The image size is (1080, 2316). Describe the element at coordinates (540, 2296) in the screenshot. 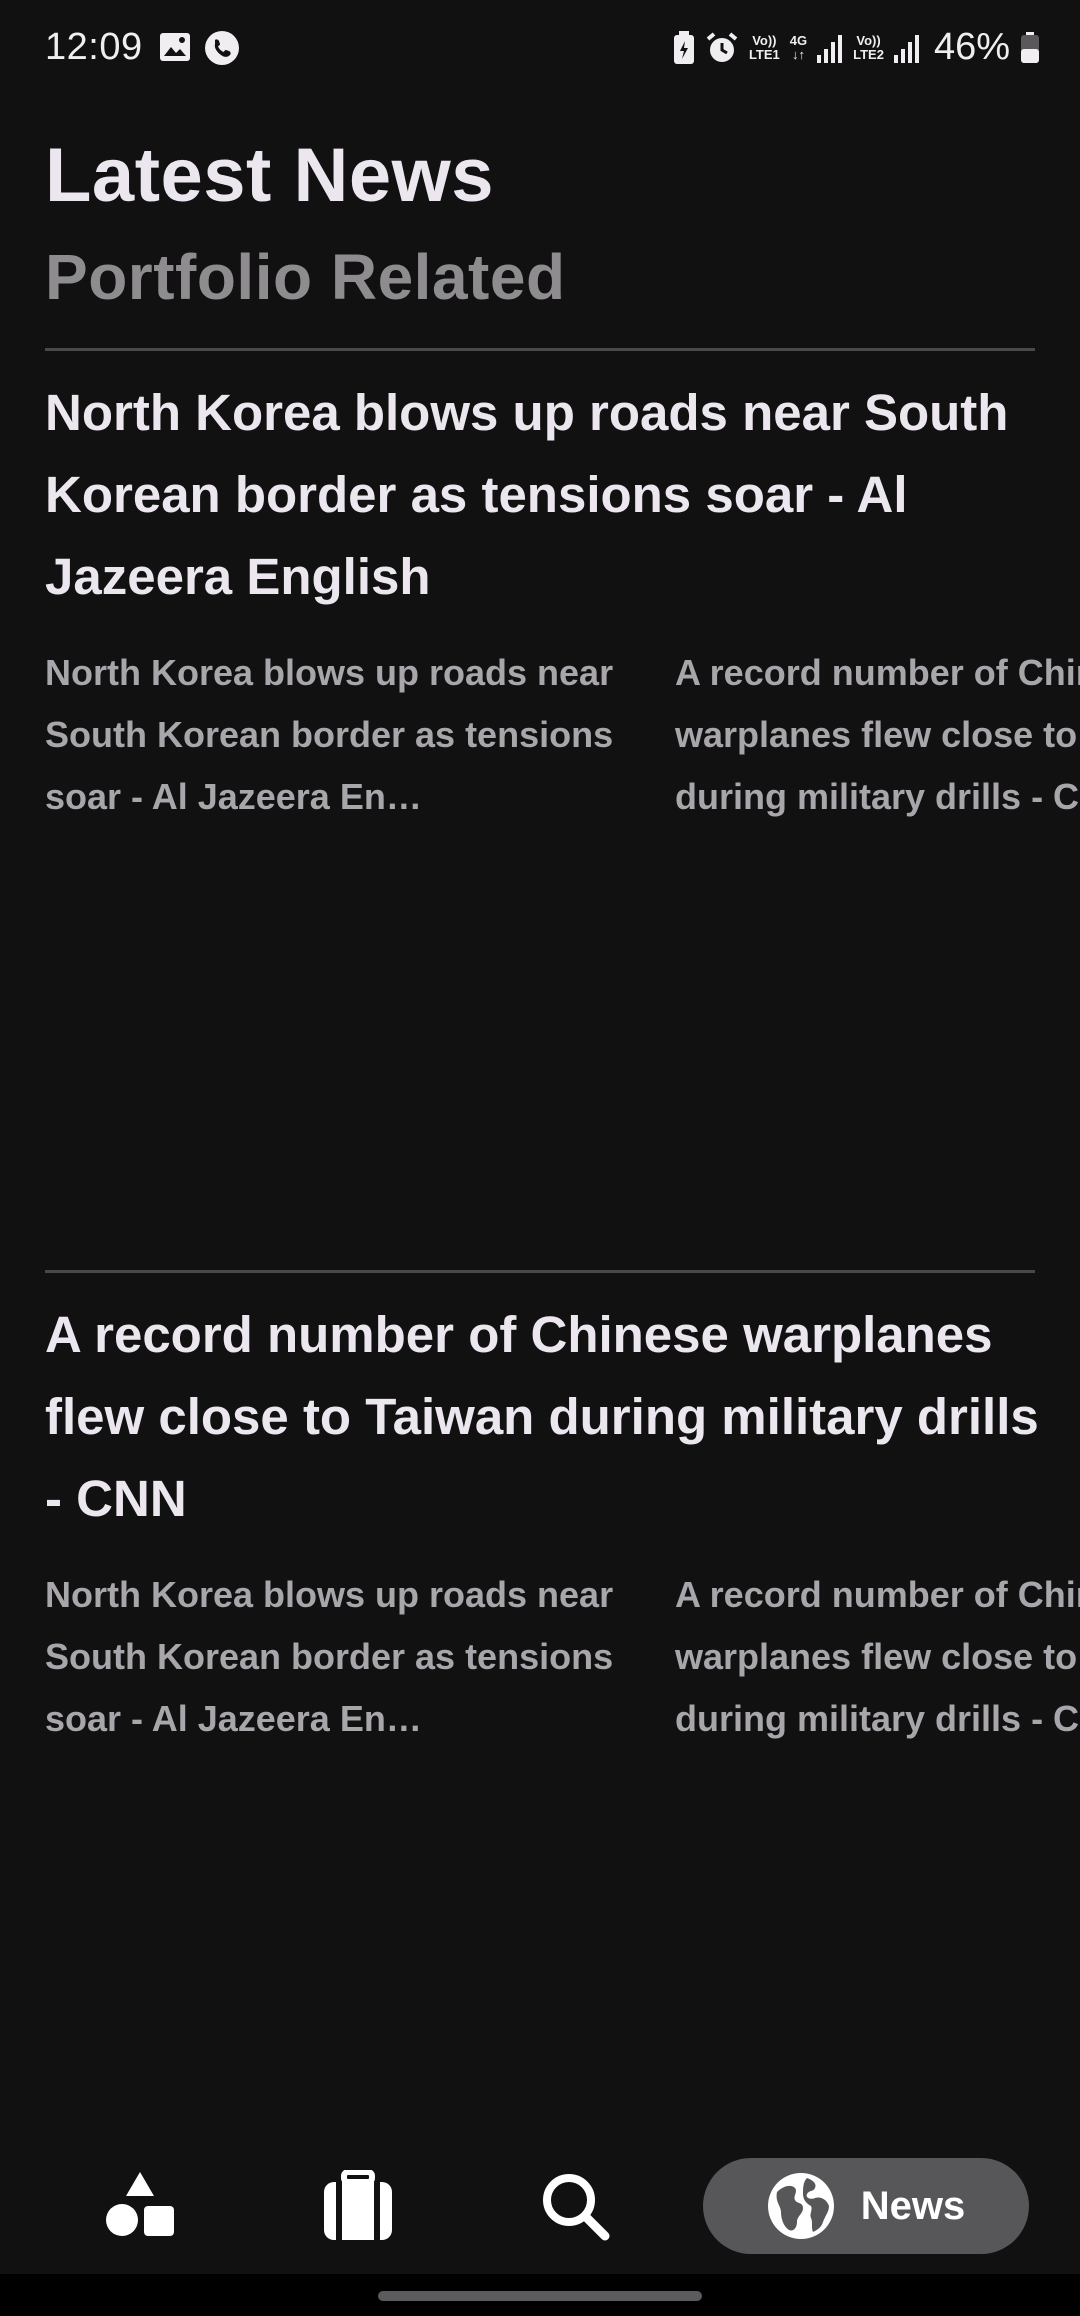

I see `home-gesture-bar` at that location.